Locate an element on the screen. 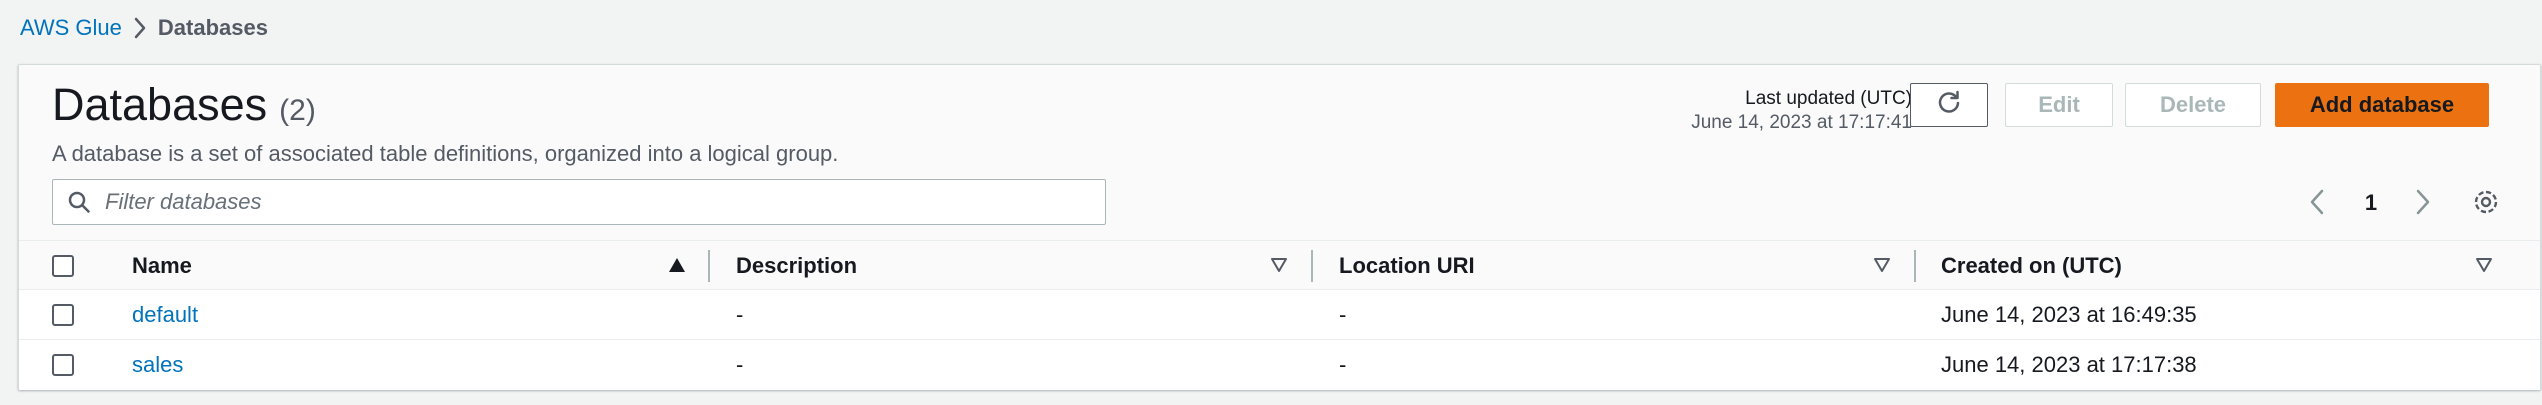  add-database-button: Add database is located at coordinates (2382, 105).